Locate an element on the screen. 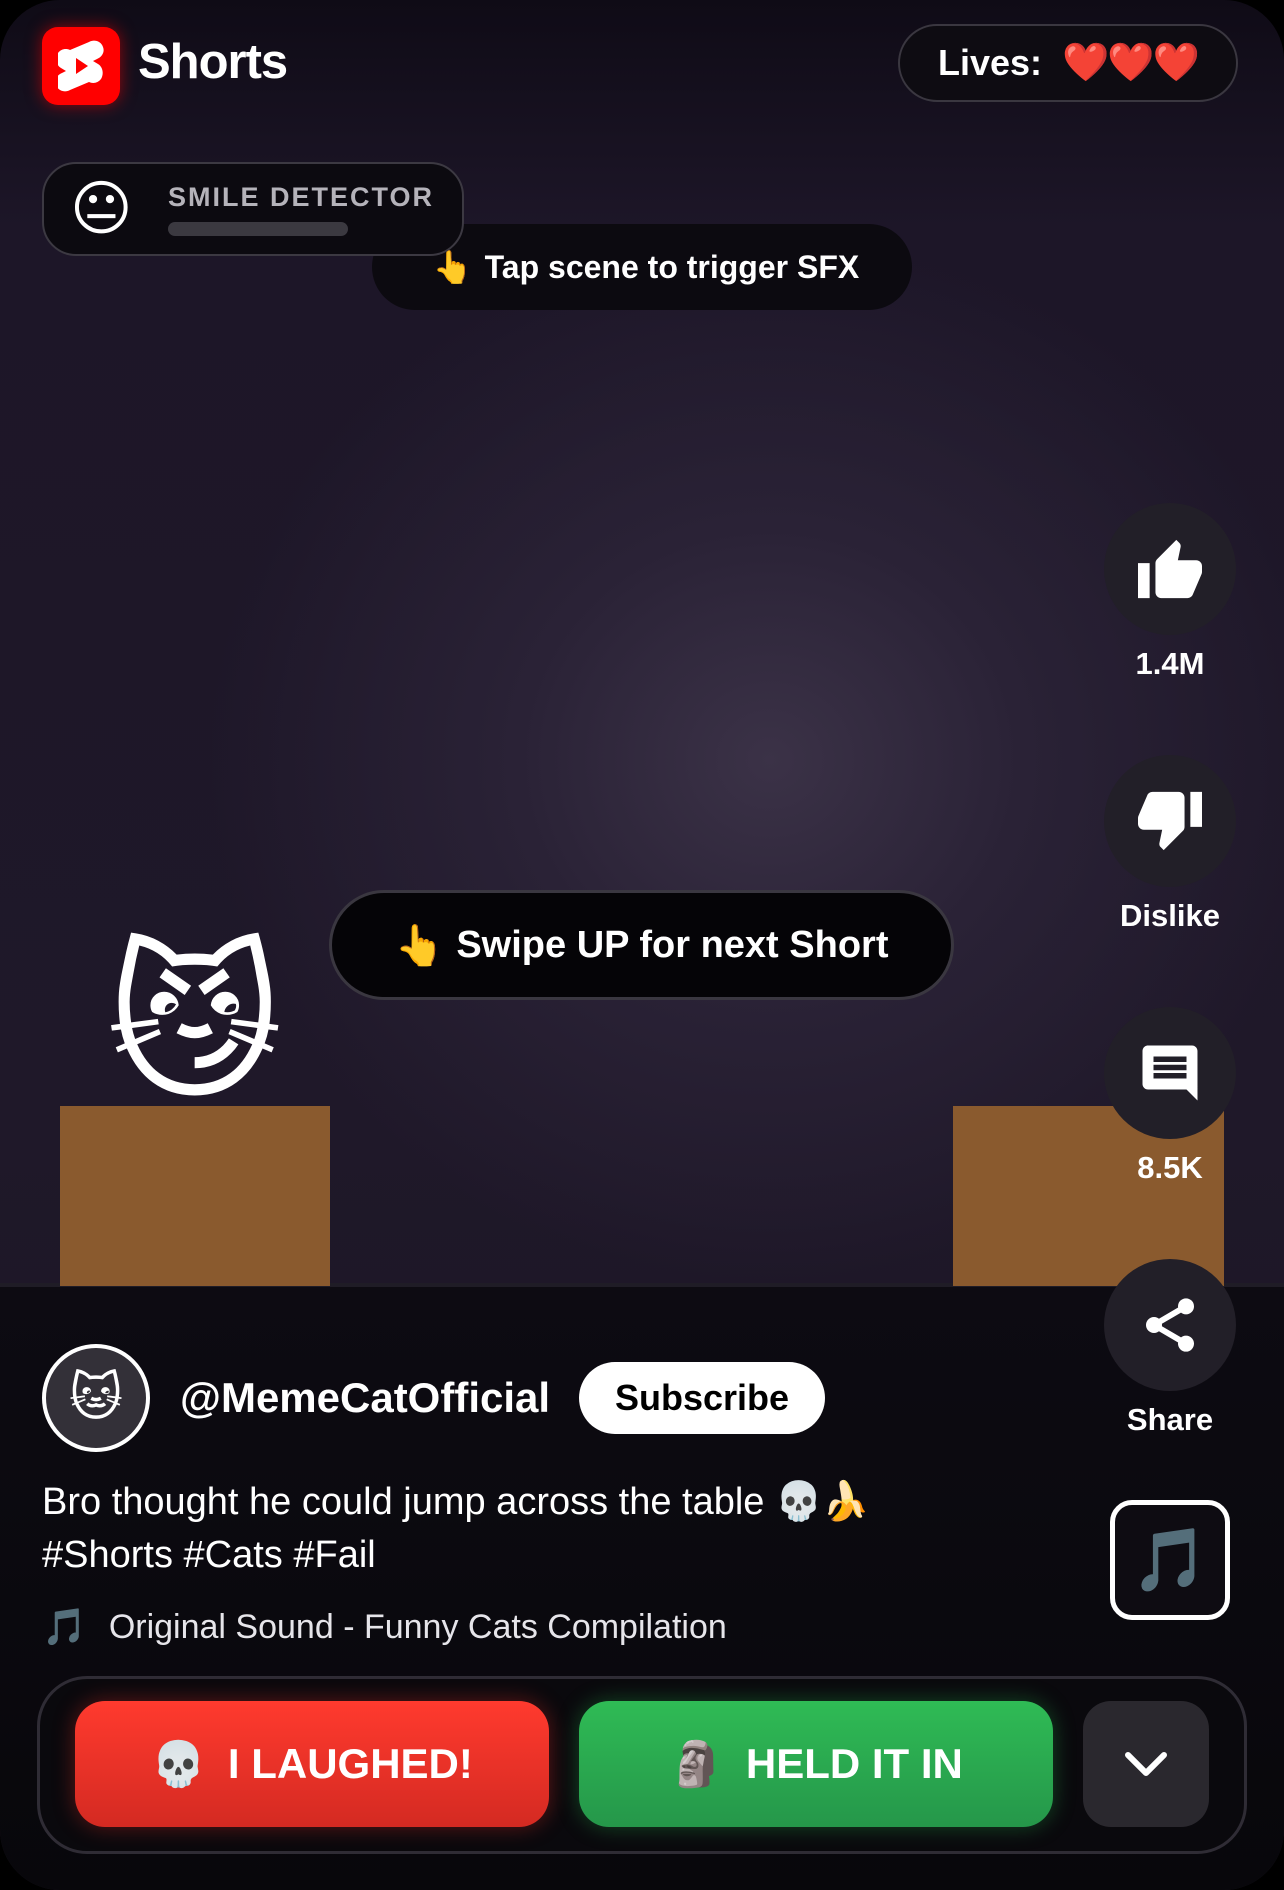 Image resolution: width=1284 pixels, height=1890 pixels. like-count: 1.4M is located at coordinates (1170, 663).